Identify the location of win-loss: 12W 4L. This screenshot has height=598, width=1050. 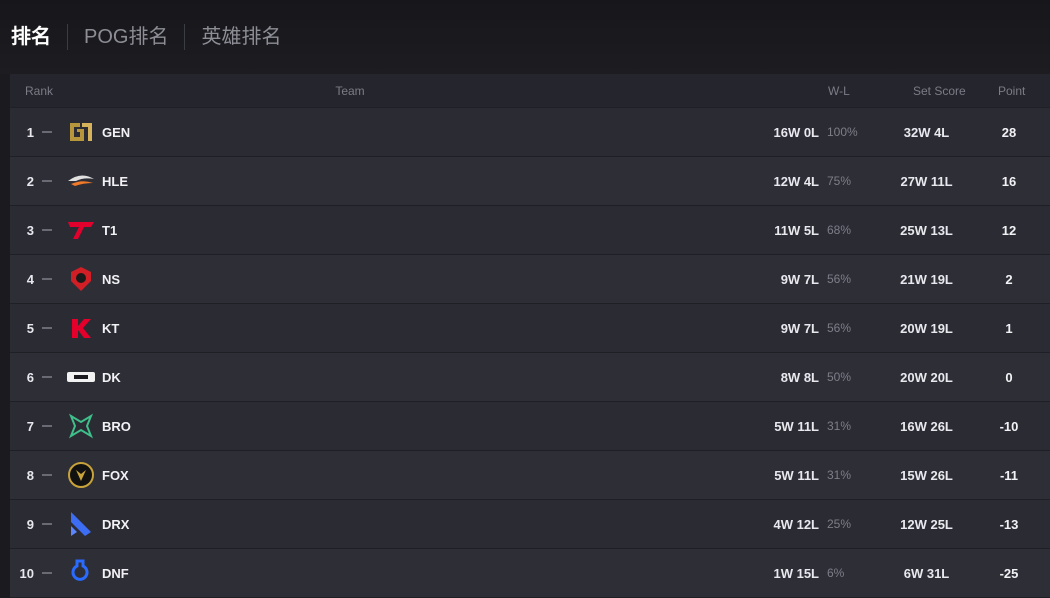
(796, 181).